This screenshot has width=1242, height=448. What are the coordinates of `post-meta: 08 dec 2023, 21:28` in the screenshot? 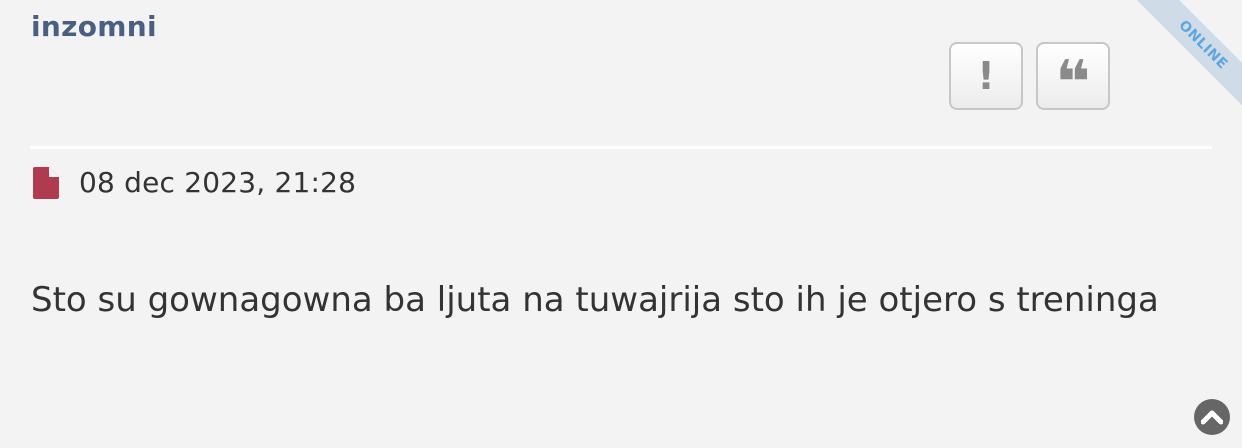 It's located at (194, 182).